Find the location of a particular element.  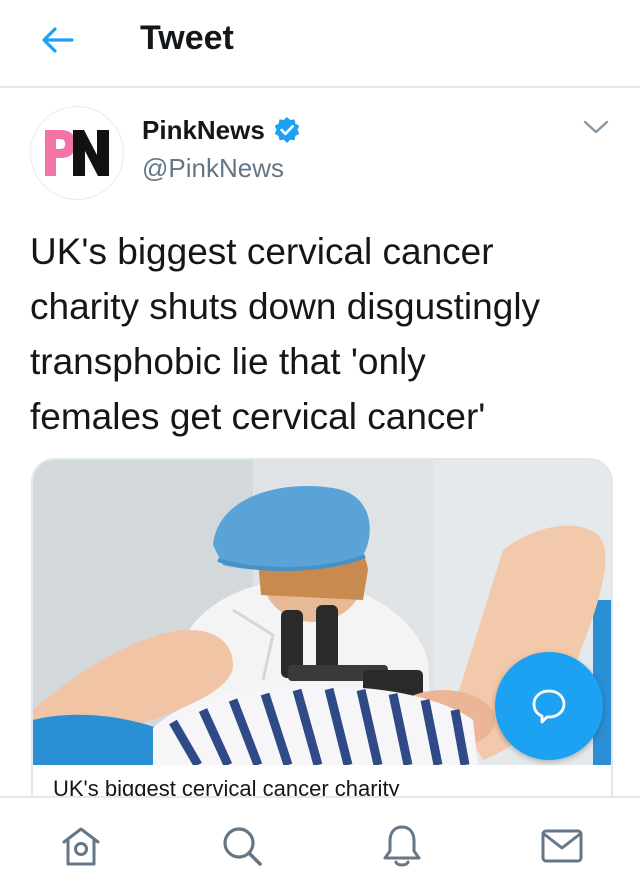

author-display-name: PinkNews is located at coordinates (221, 130).